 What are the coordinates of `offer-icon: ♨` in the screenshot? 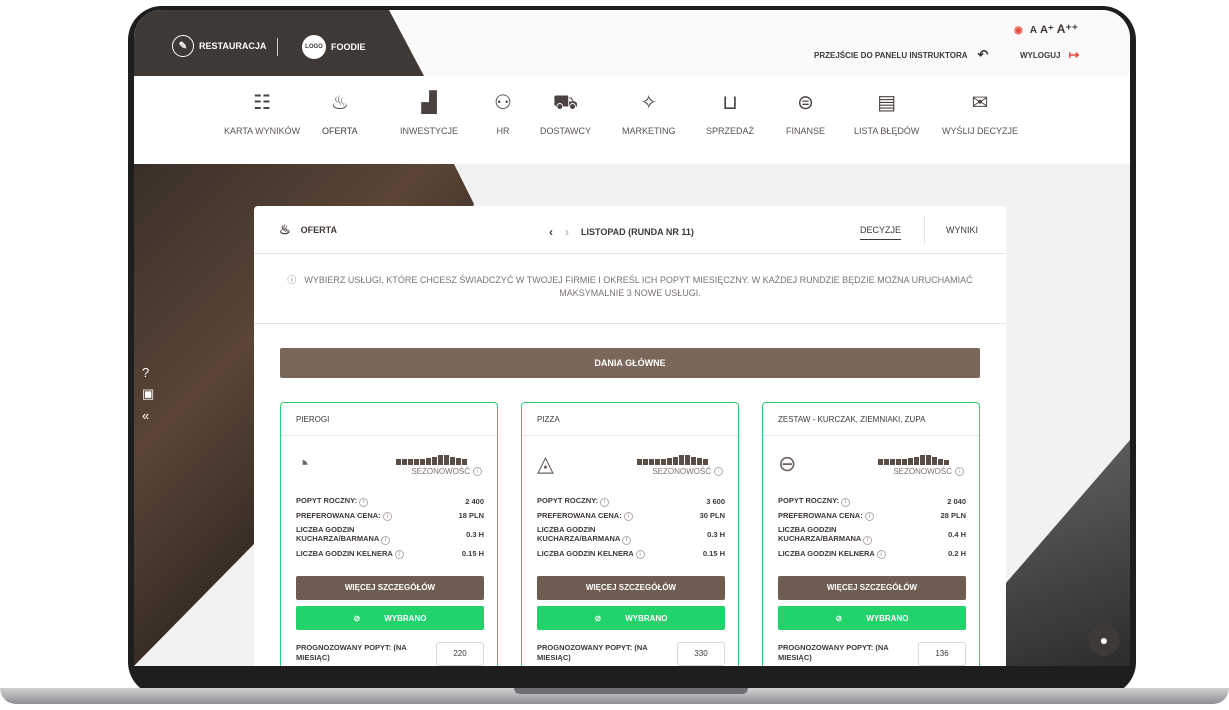 It's located at (285, 229).